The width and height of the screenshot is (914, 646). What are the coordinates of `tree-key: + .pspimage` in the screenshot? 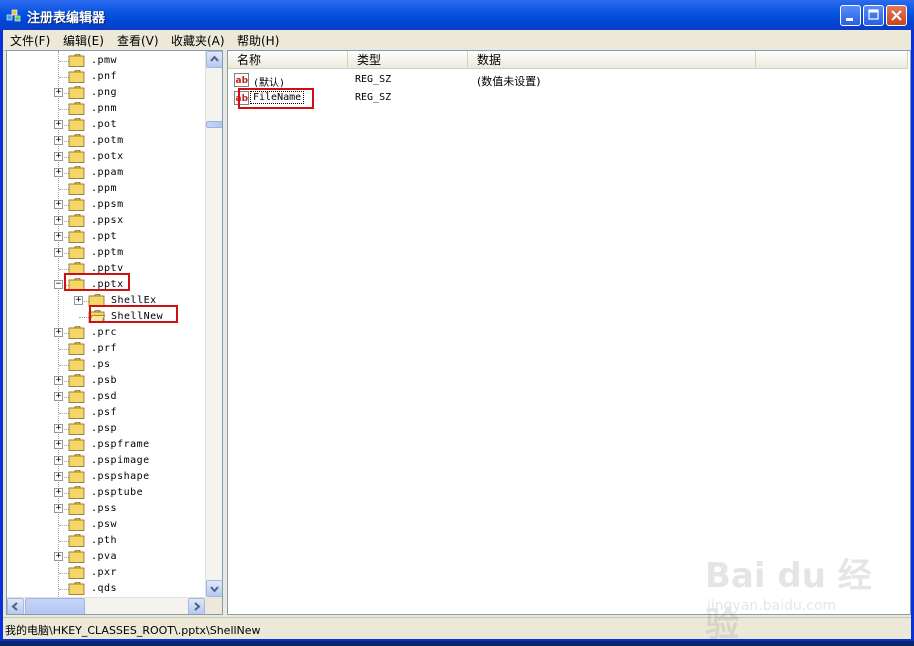 It's located at (106, 461).